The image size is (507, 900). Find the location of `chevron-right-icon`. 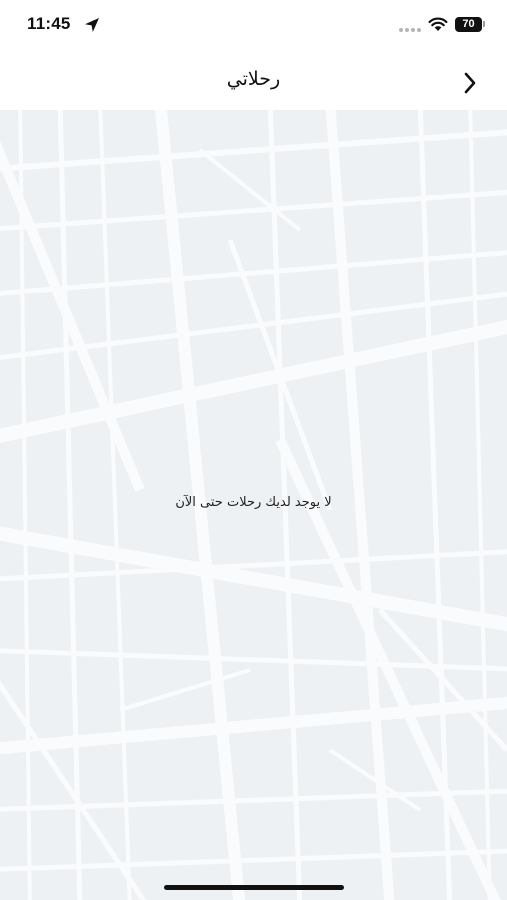

chevron-right-icon is located at coordinates (470, 83).